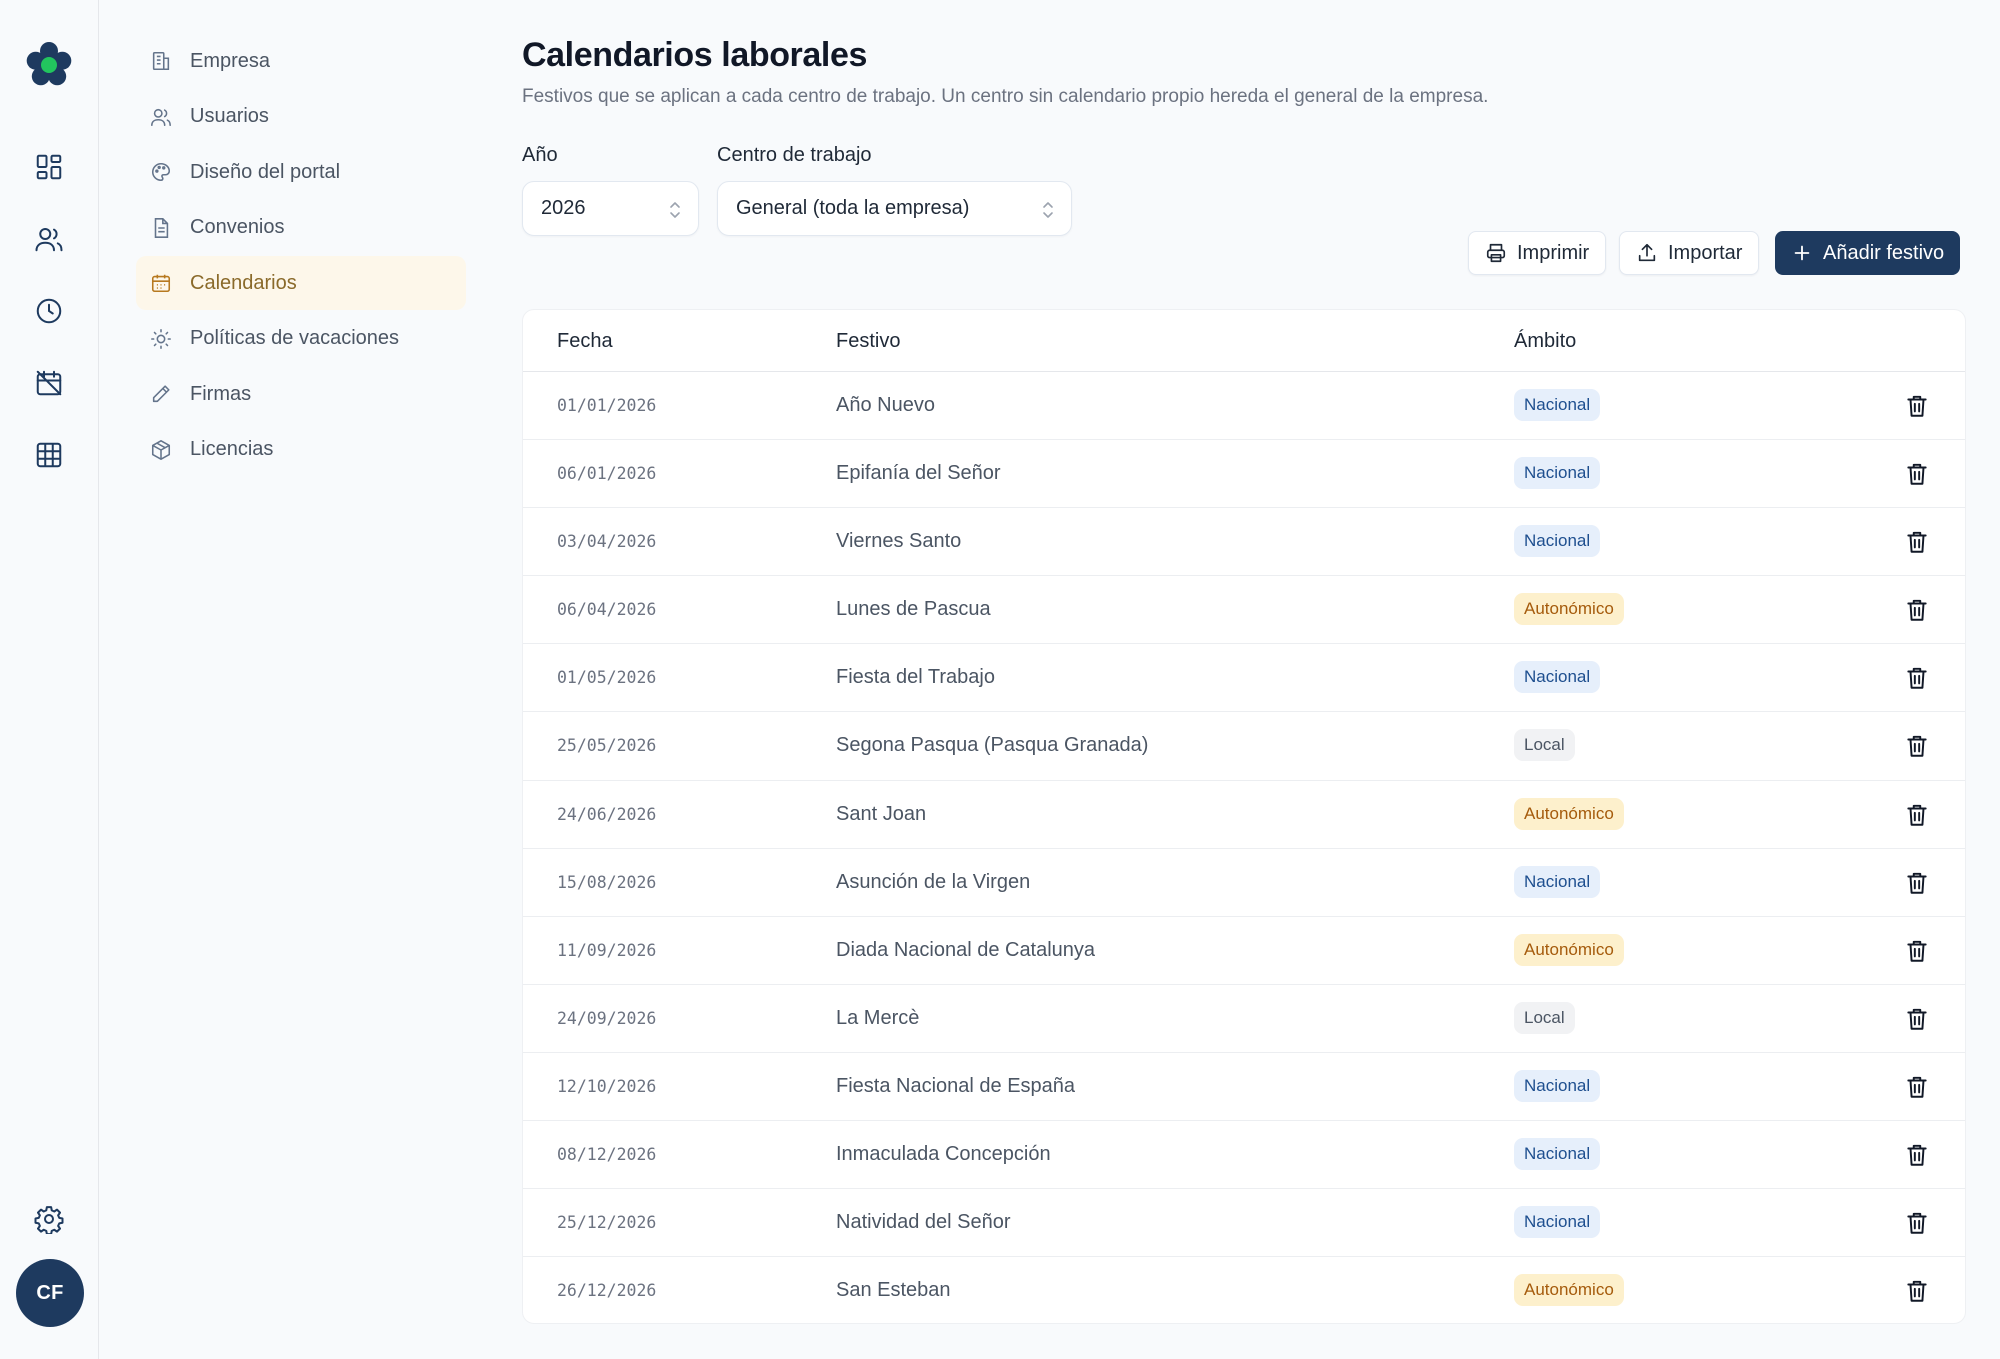  What do you see at coordinates (1244, 1290) in the screenshot?
I see `table-row: 26/12/2026 San Esteban Autonómico` at bounding box center [1244, 1290].